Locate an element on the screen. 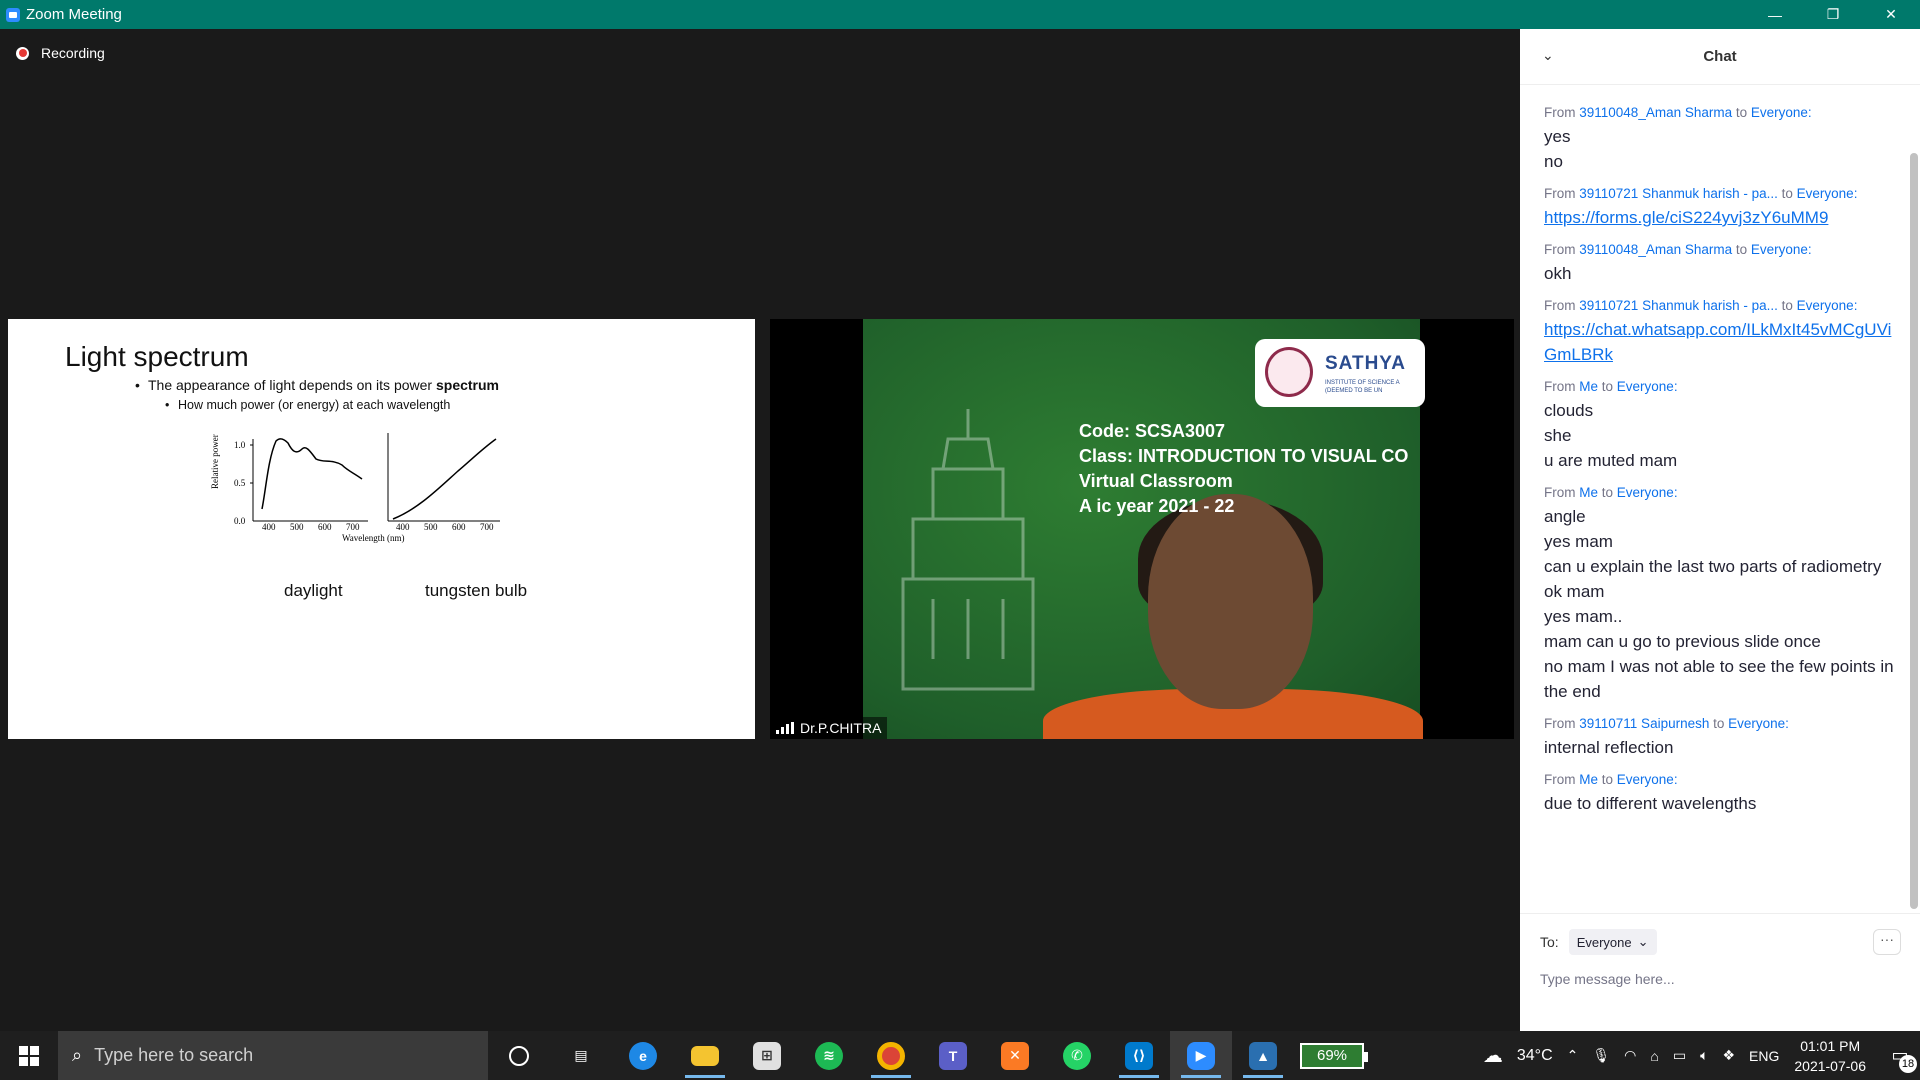  x-tick-right-3: 600 is located at coordinates (459, 527).